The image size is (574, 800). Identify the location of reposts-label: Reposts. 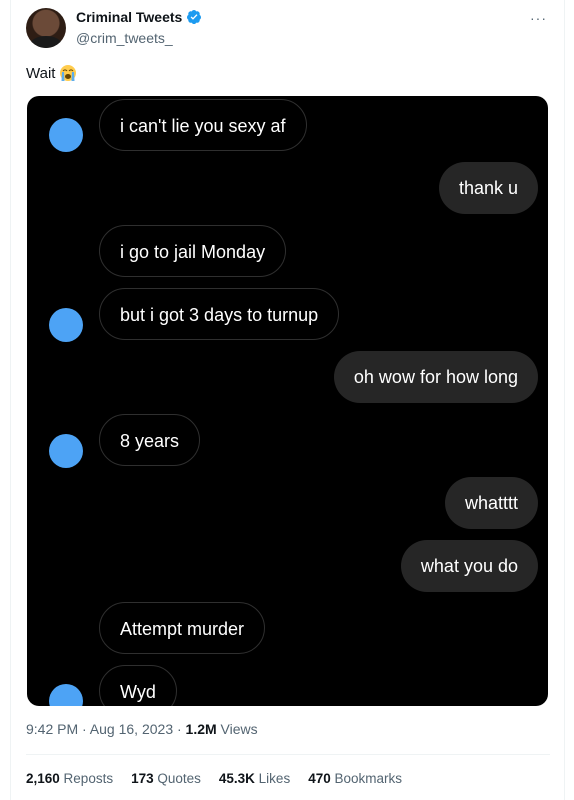
(86, 778).